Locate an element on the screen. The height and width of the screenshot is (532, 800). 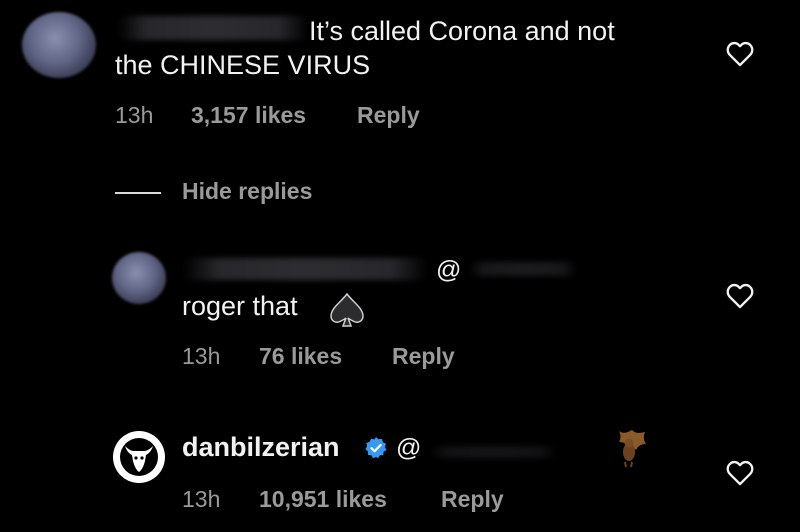
reply-1-likes: 76 likes is located at coordinates (300, 356).